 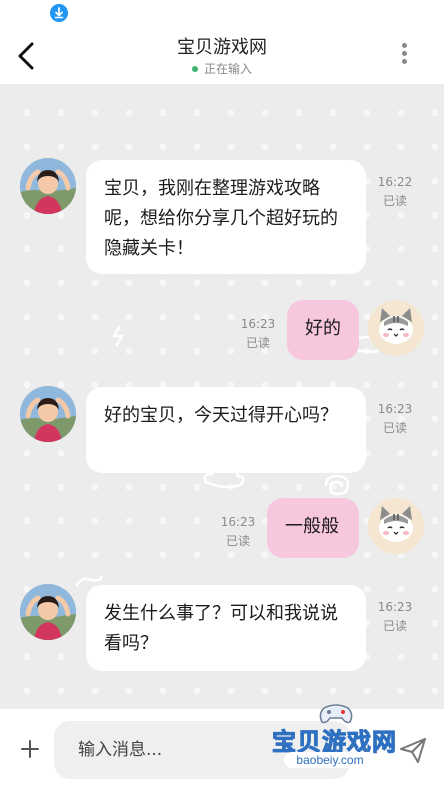 What do you see at coordinates (222, 47) in the screenshot?
I see `page-title: 宝贝游戏网` at bounding box center [222, 47].